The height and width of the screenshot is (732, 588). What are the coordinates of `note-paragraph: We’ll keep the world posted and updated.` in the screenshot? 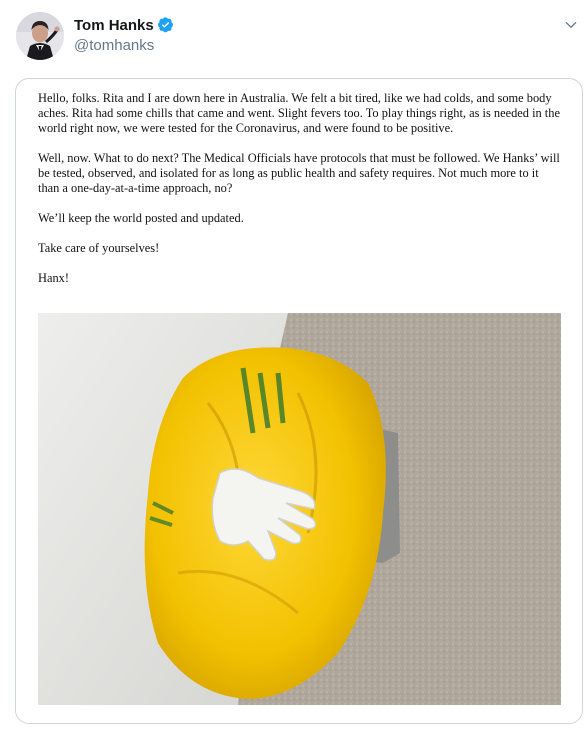 It's located at (141, 218).